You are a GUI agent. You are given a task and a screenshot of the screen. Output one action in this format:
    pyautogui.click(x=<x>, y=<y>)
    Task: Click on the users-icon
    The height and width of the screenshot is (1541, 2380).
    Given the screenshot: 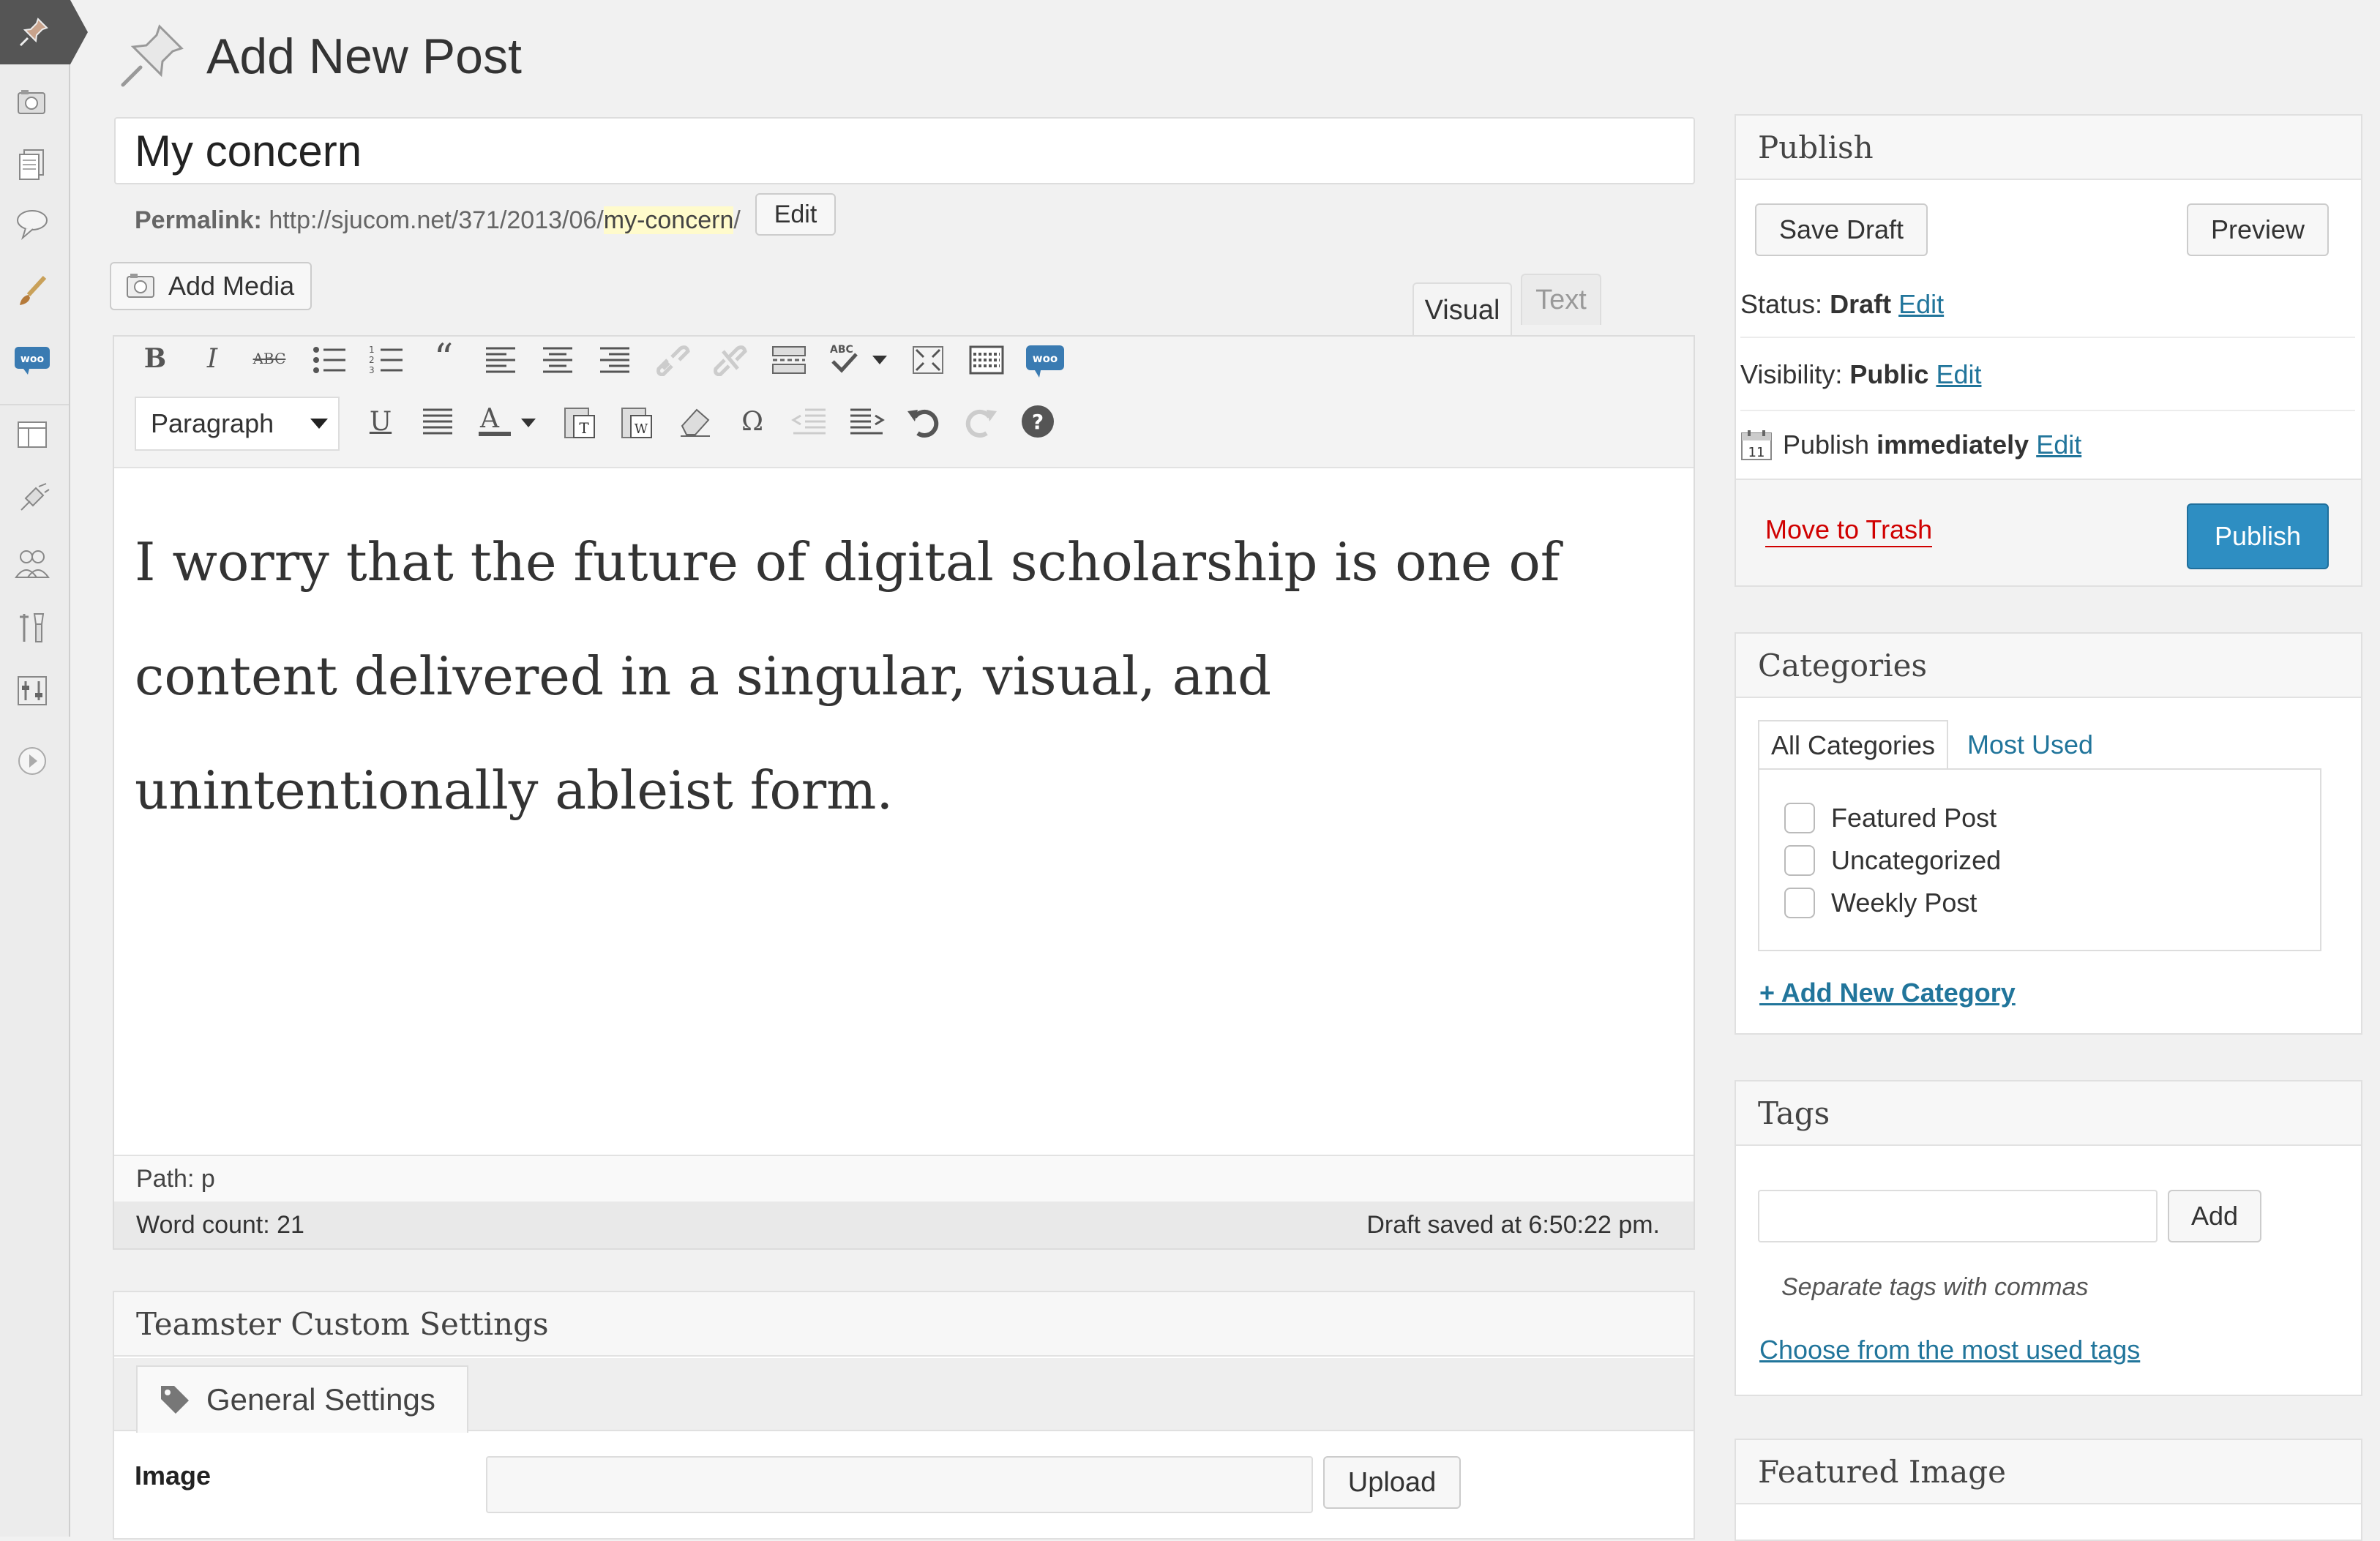 What is the action you would take?
    pyautogui.click(x=32, y=564)
    